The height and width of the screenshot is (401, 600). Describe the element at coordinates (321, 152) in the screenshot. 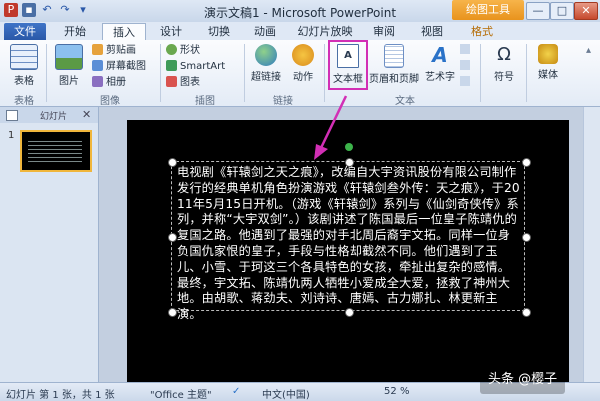

I see `arrow-head` at that location.